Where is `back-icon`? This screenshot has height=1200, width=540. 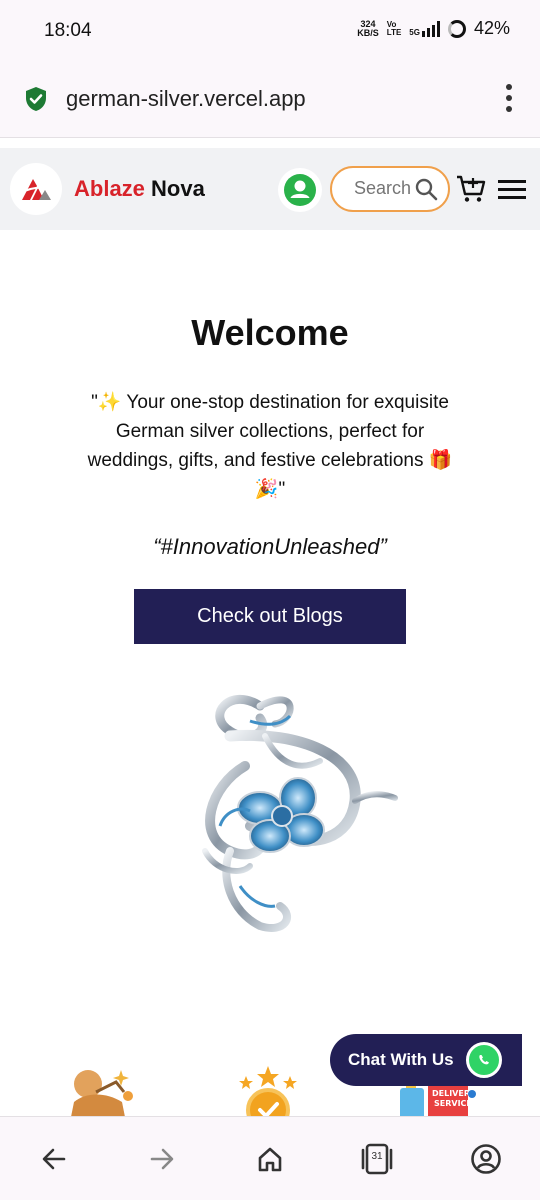 back-icon is located at coordinates (54, 1159).